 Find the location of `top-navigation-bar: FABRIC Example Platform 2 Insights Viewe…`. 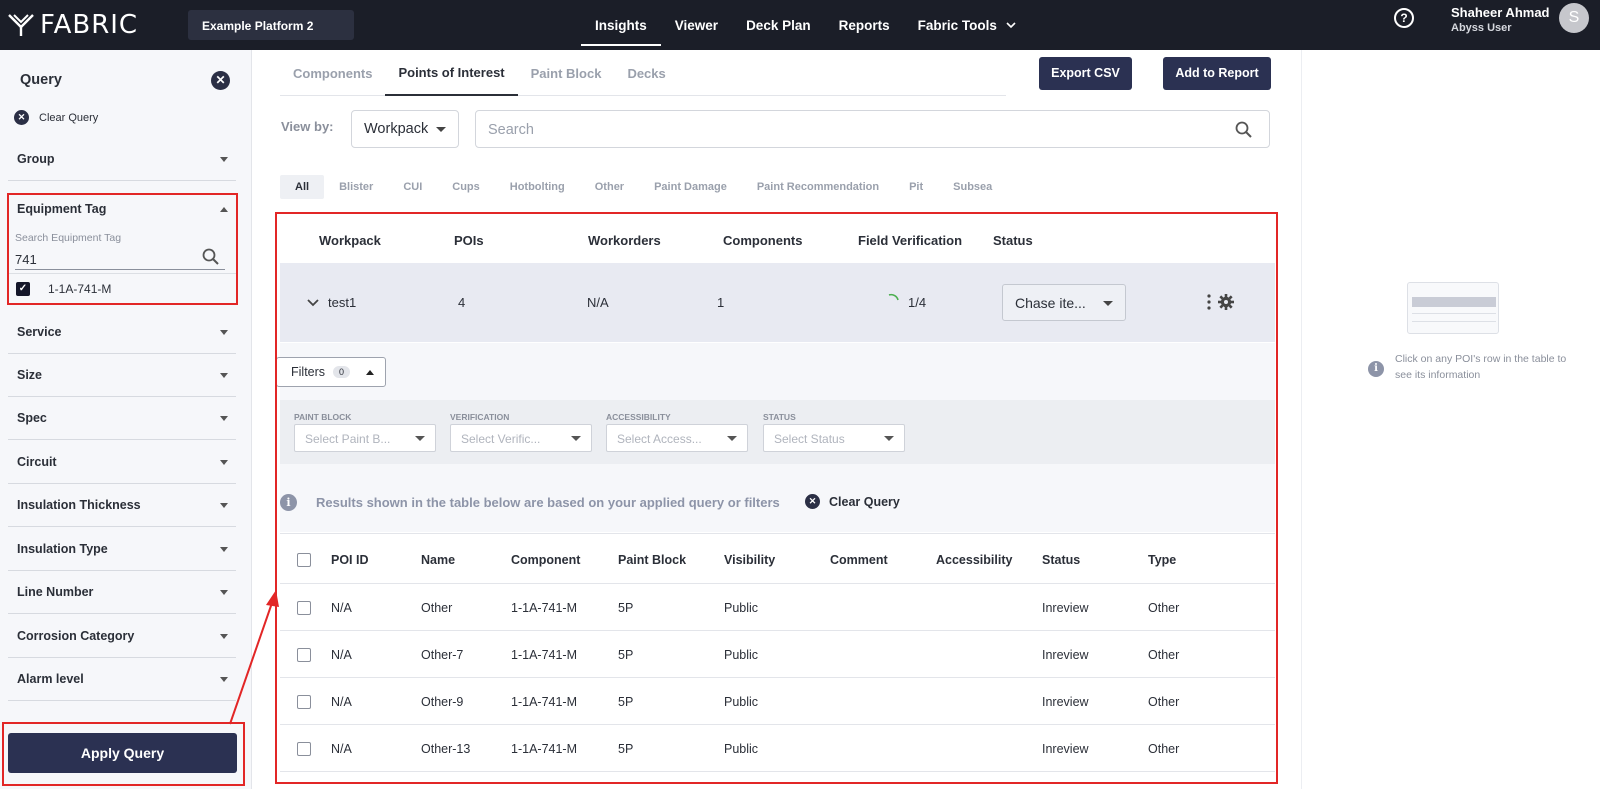

top-navigation-bar: FABRIC Example Platform 2 Insights Viewe… is located at coordinates (800, 25).